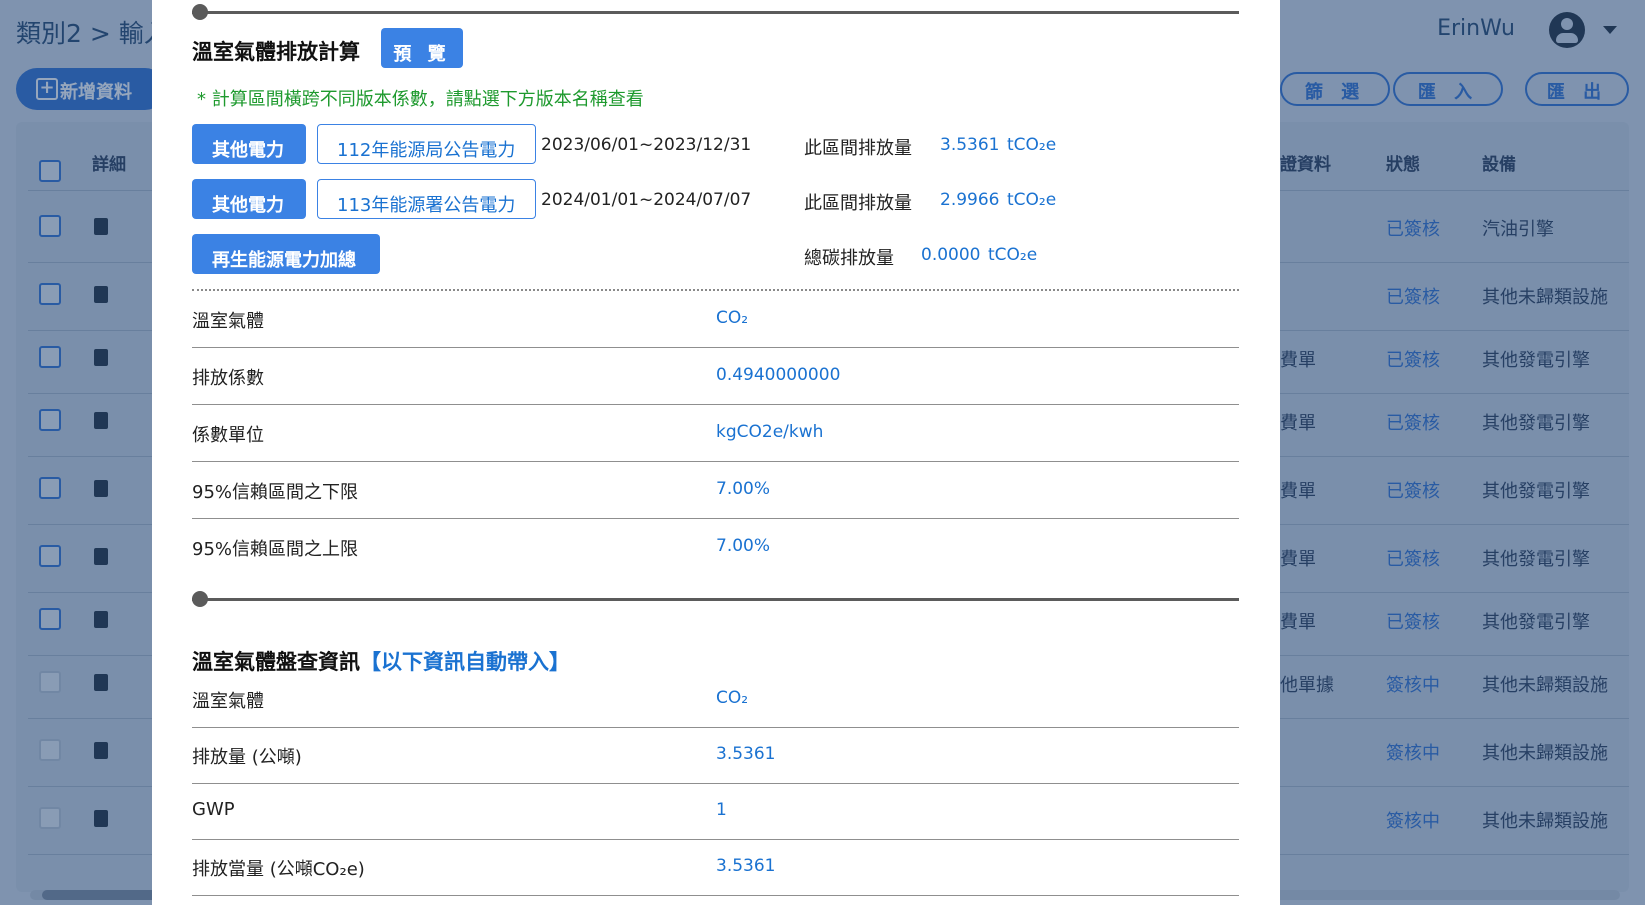 The width and height of the screenshot is (1645, 905). What do you see at coordinates (276, 52) in the screenshot?
I see `calc-section-title: 溫室氣體排放計算` at bounding box center [276, 52].